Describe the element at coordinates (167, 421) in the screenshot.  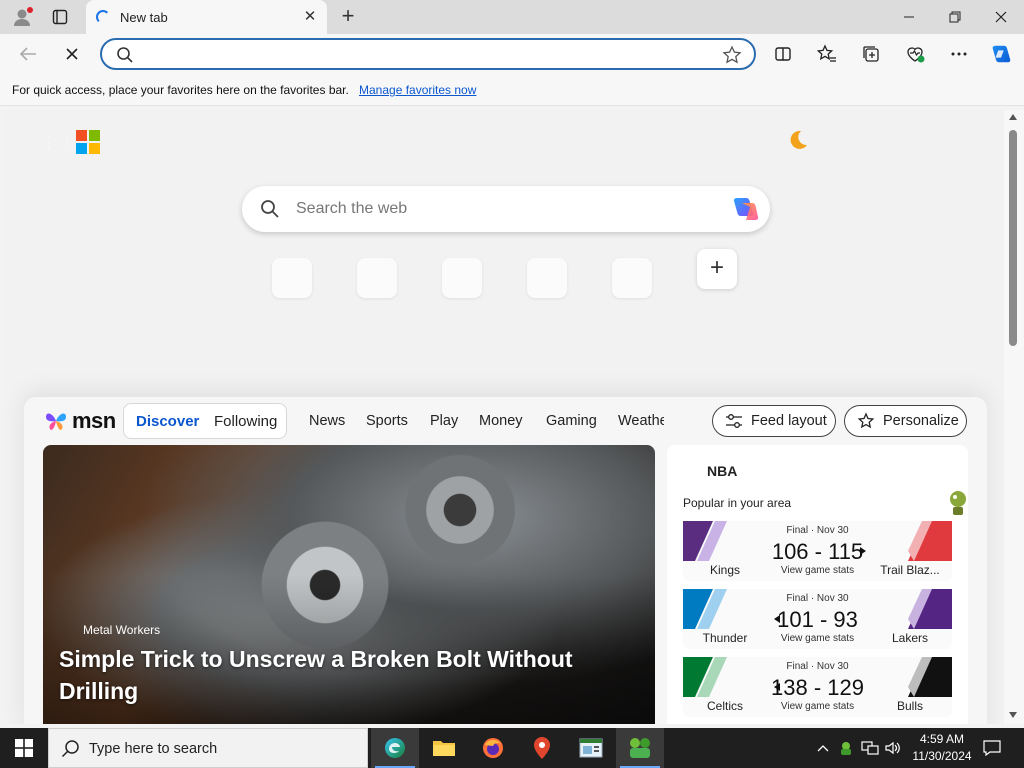
I see `tab-discover: Discover` at that location.